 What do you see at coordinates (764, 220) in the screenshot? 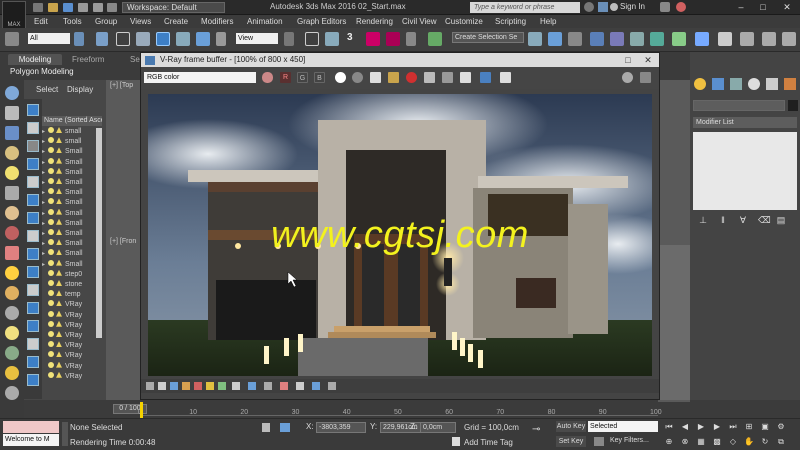
I see `remove-modifier-icon: ⌫` at bounding box center [764, 220].